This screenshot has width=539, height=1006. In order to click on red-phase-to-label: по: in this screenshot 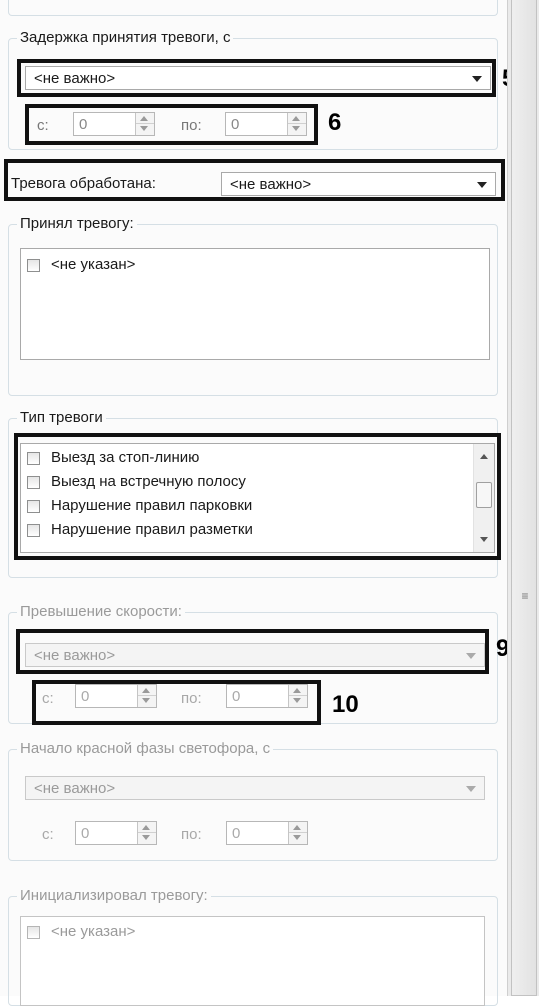, I will do `click(191, 834)`.